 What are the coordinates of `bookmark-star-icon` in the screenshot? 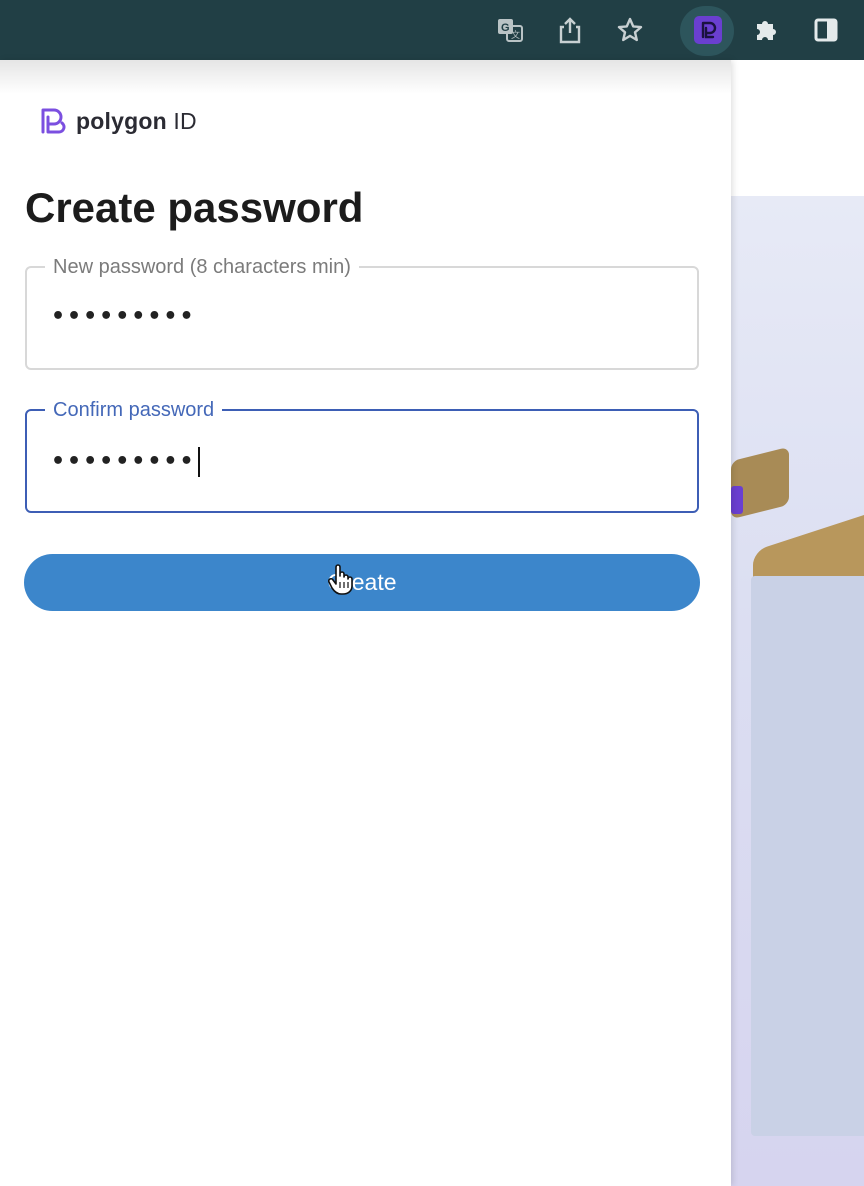 It's located at (630, 30).